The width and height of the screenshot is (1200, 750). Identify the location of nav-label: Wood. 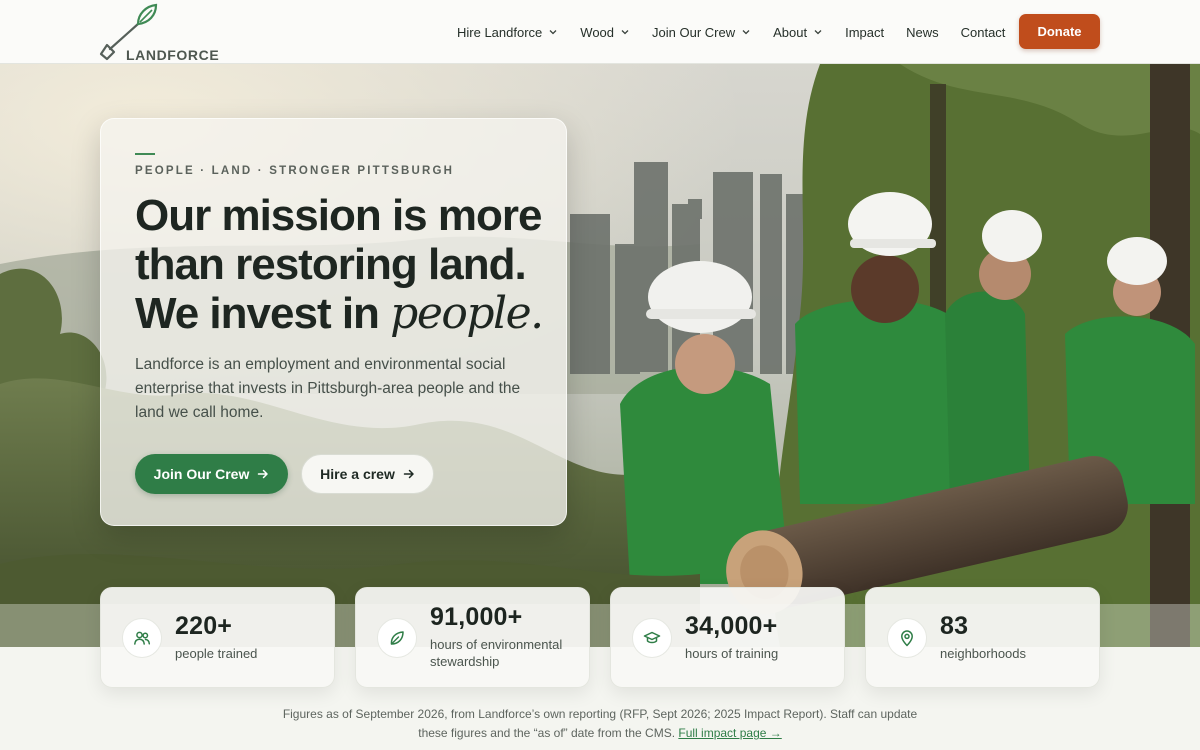
(597, 32).